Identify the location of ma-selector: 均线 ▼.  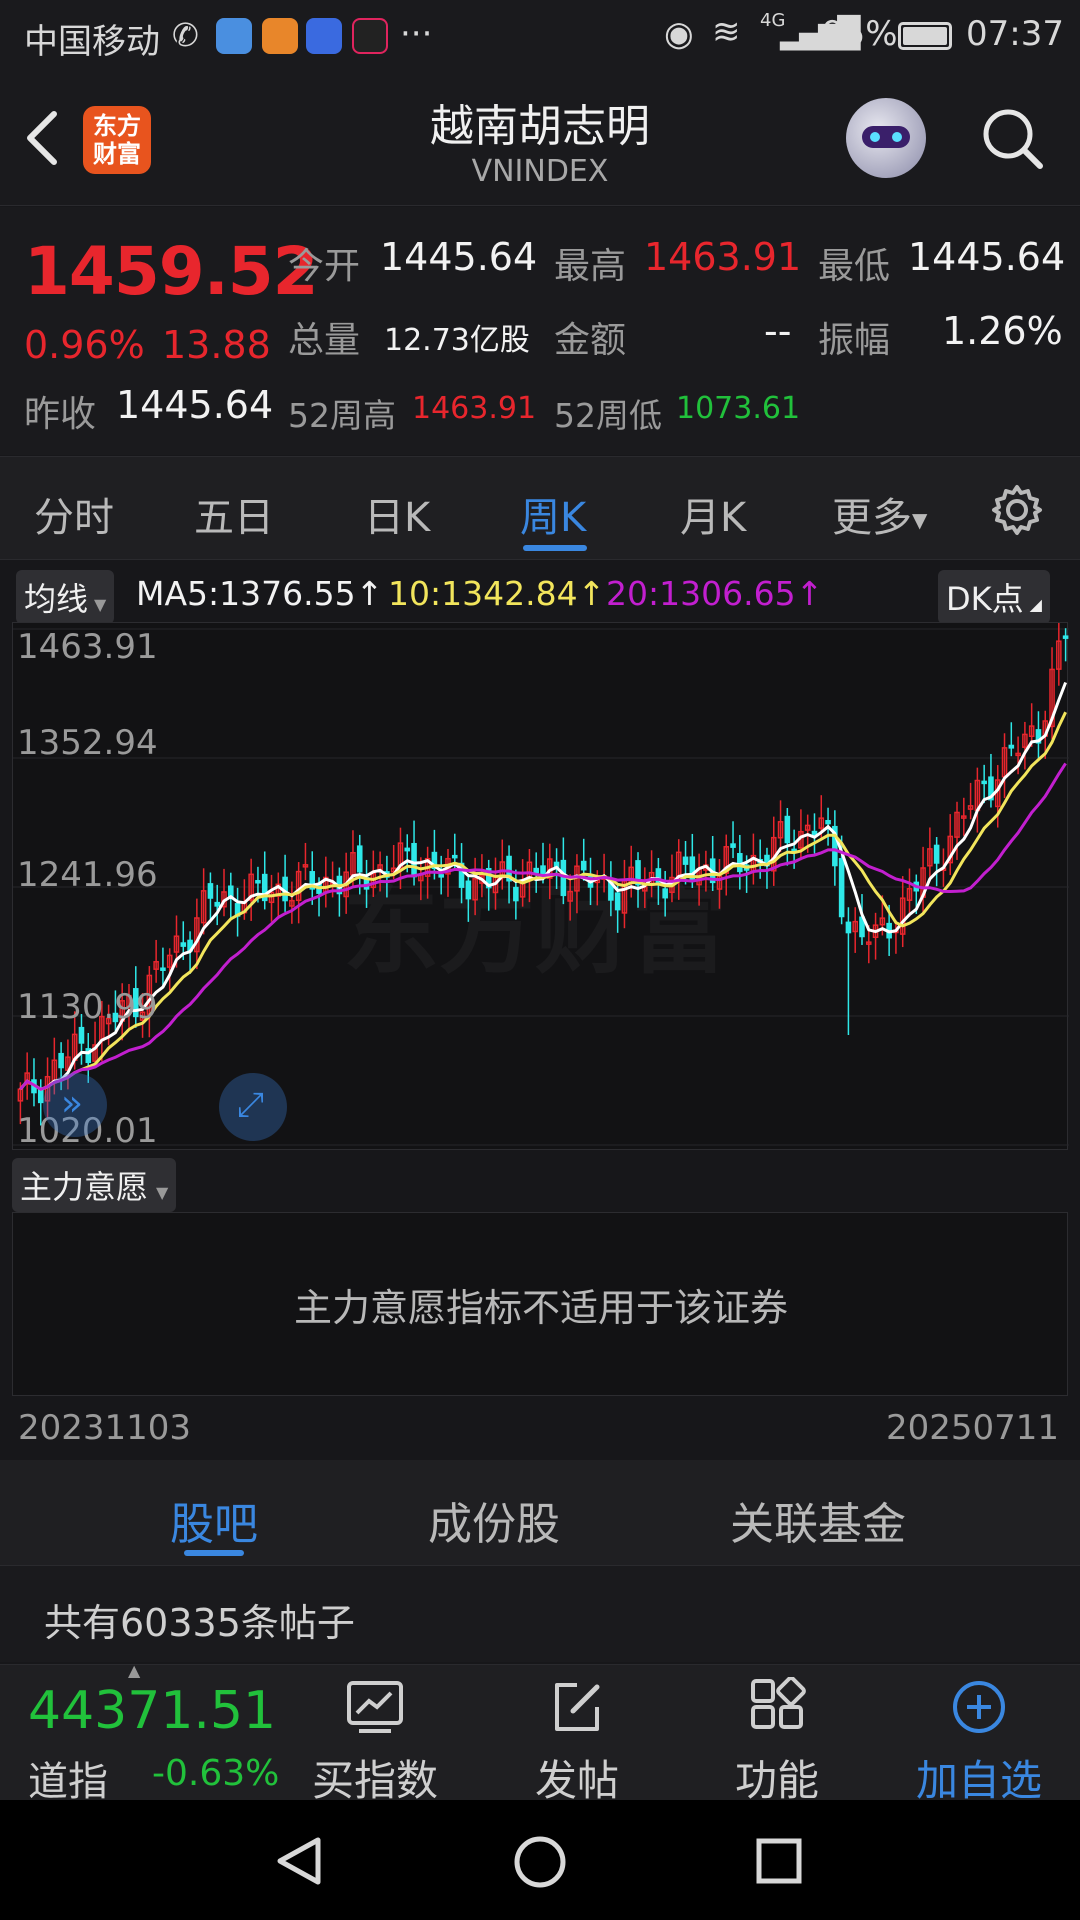
(65, 597).